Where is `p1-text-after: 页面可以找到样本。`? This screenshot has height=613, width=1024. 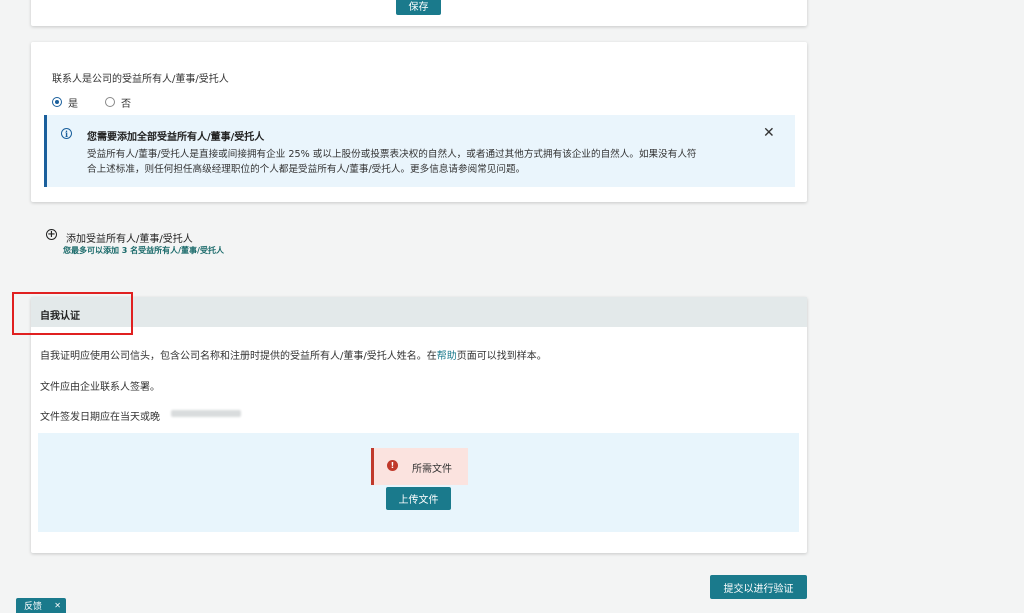
p1-text-after: 页面可以找到样本。 is located at coordinates (501, 356).